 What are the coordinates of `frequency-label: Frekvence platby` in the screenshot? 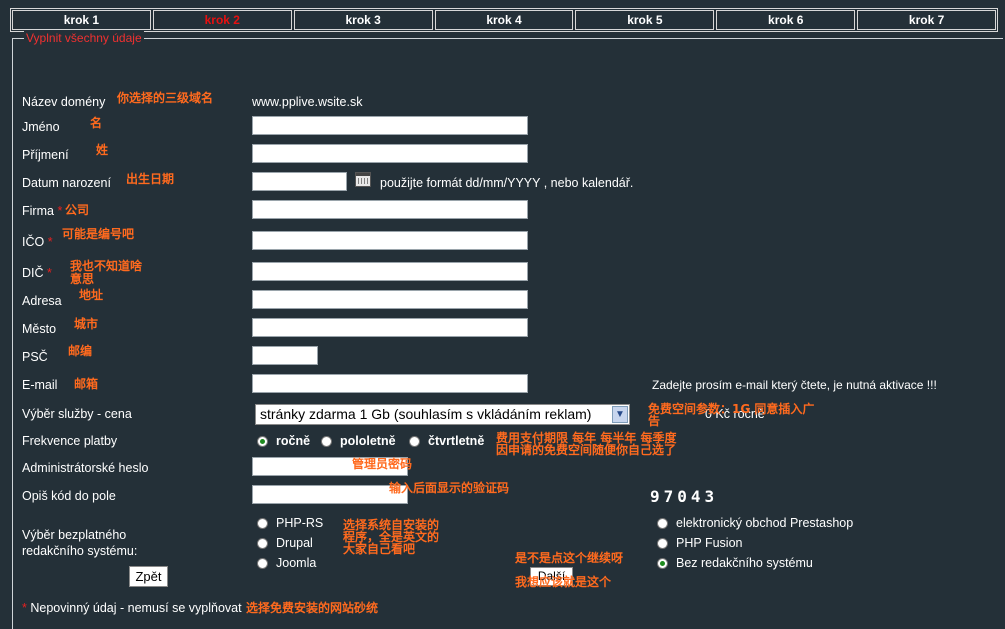 It's located at (70, 441).